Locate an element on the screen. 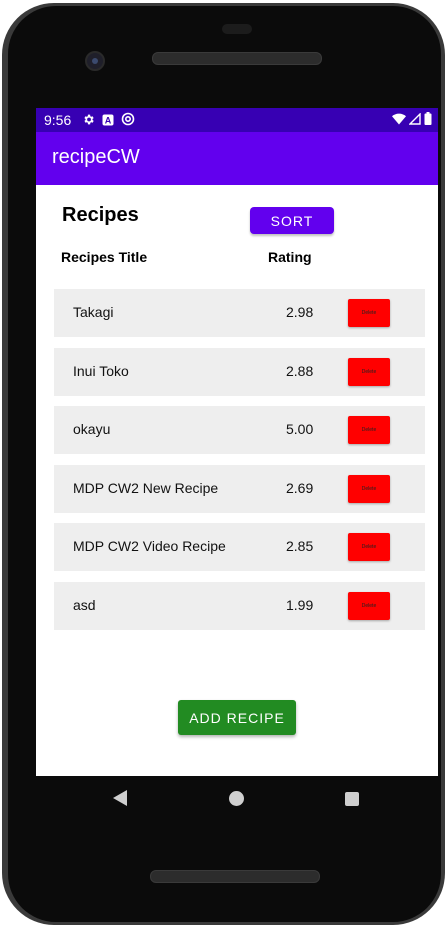 This screenshot has height=927, width=447. status-bar: 9:56 A is located at coordinates (237, 120).